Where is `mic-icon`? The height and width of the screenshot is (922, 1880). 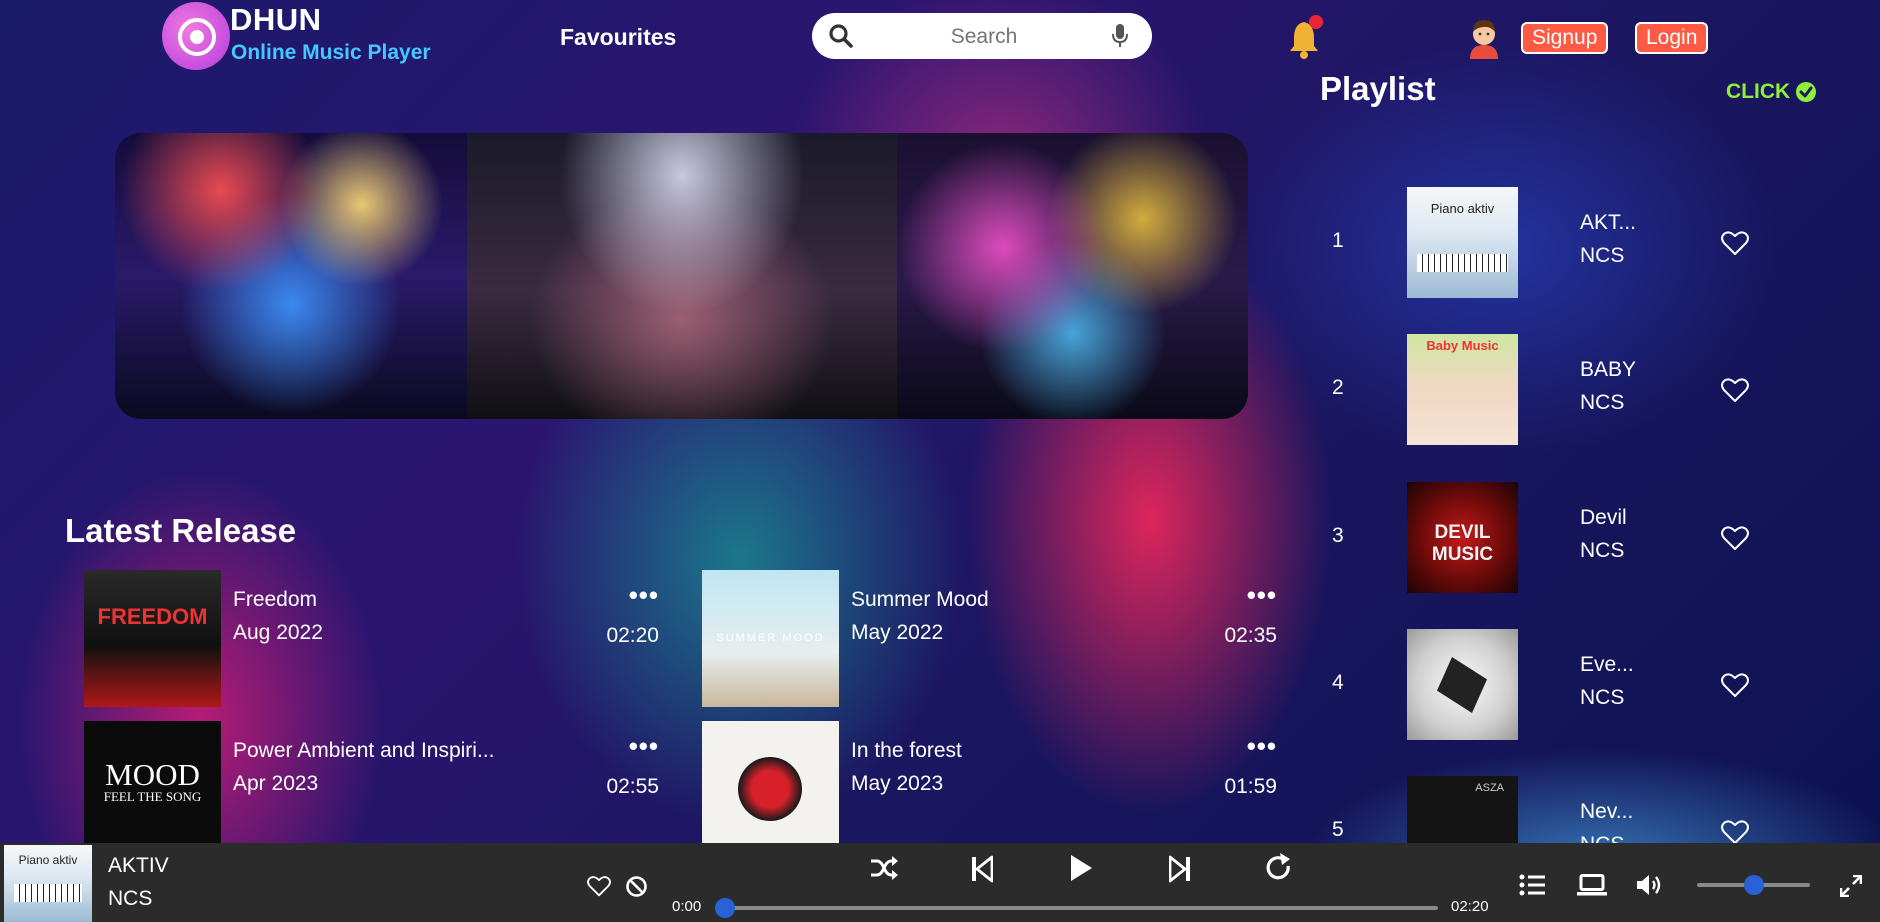 mic-icon is located at coordinates (1120, 36).